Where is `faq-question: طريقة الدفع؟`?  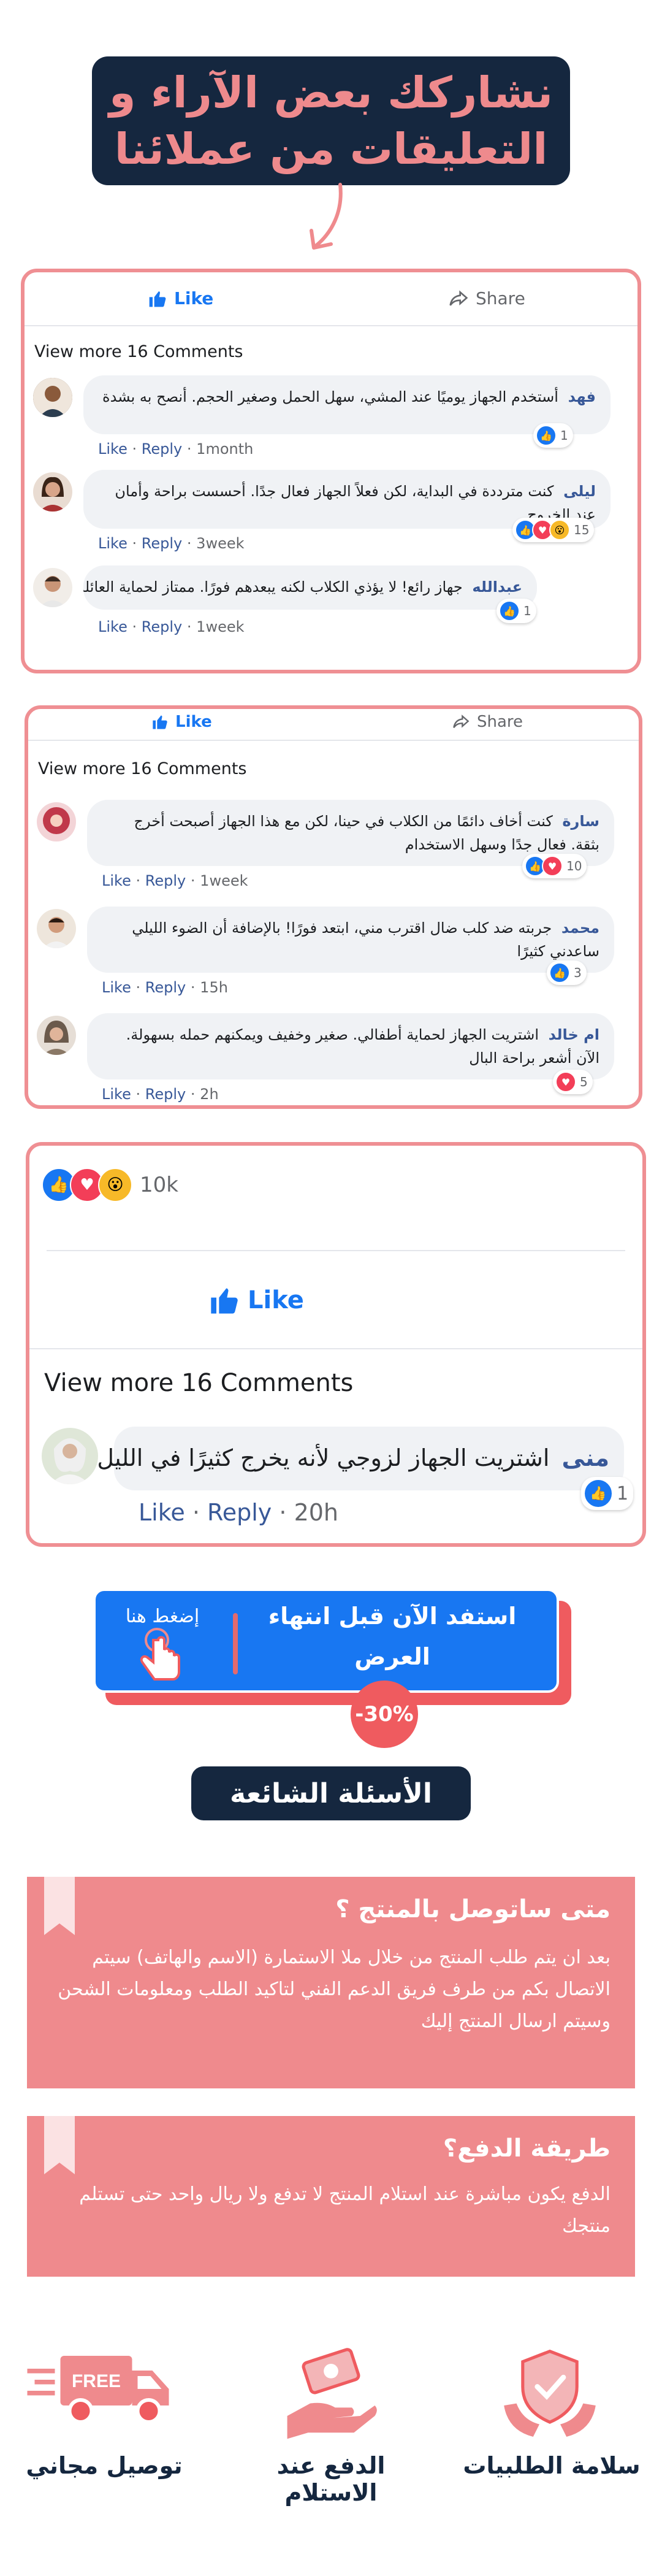
faq-question: طريقة الدفع؟ is located at coordinates (527, 2148).